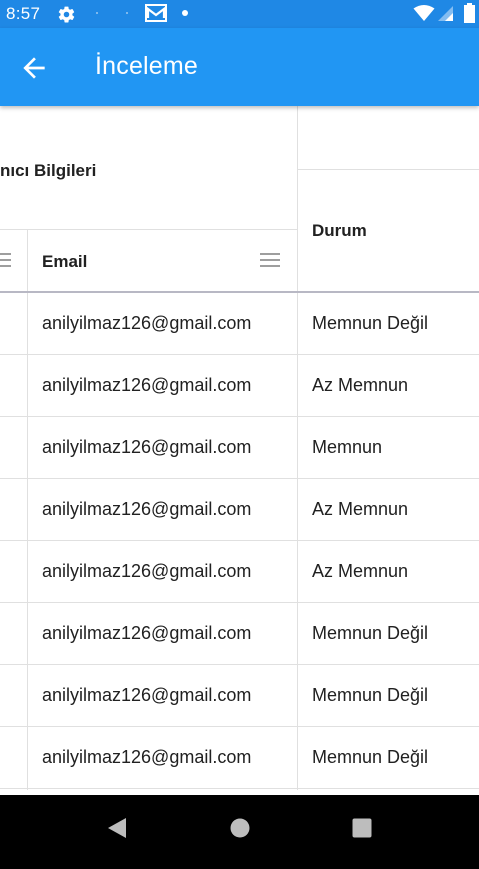  What do you see at coordinates (185, 13) in the screenshot?
I see `dot-icon` at bounding box center [185, 13].